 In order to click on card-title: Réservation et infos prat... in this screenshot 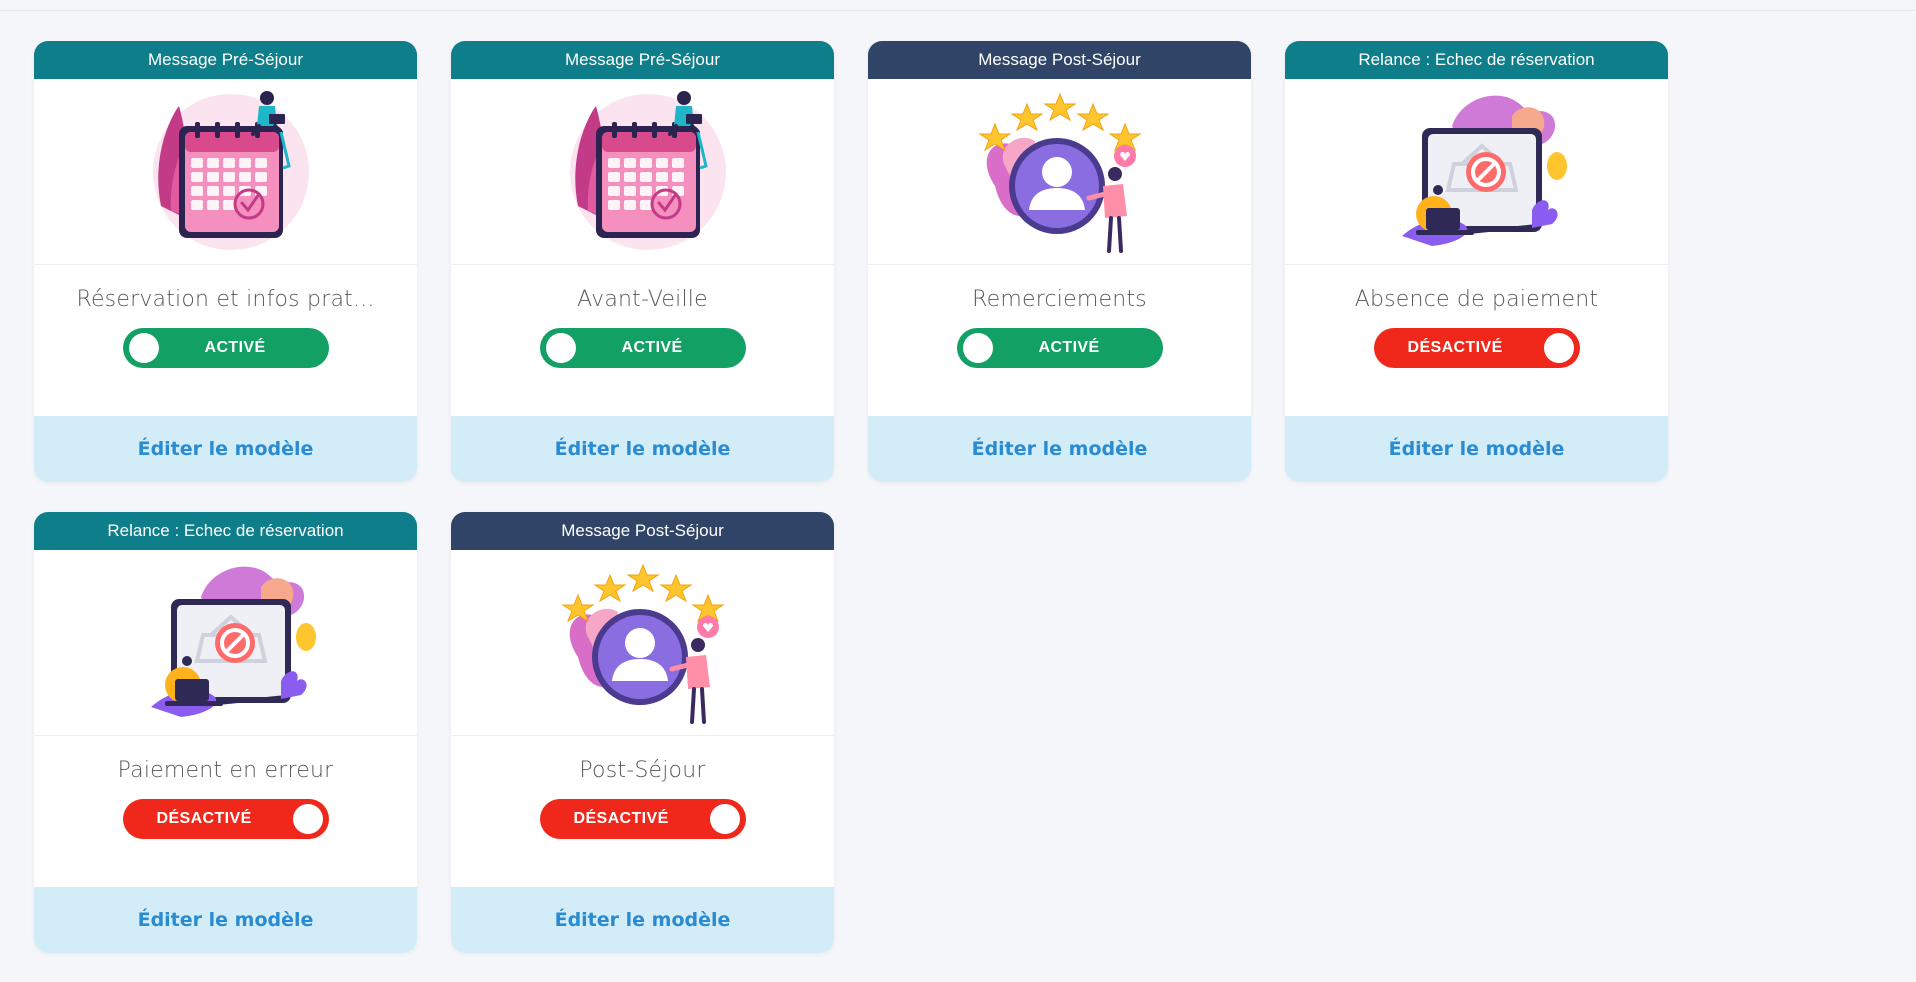, I will do `click(225, 299)`.